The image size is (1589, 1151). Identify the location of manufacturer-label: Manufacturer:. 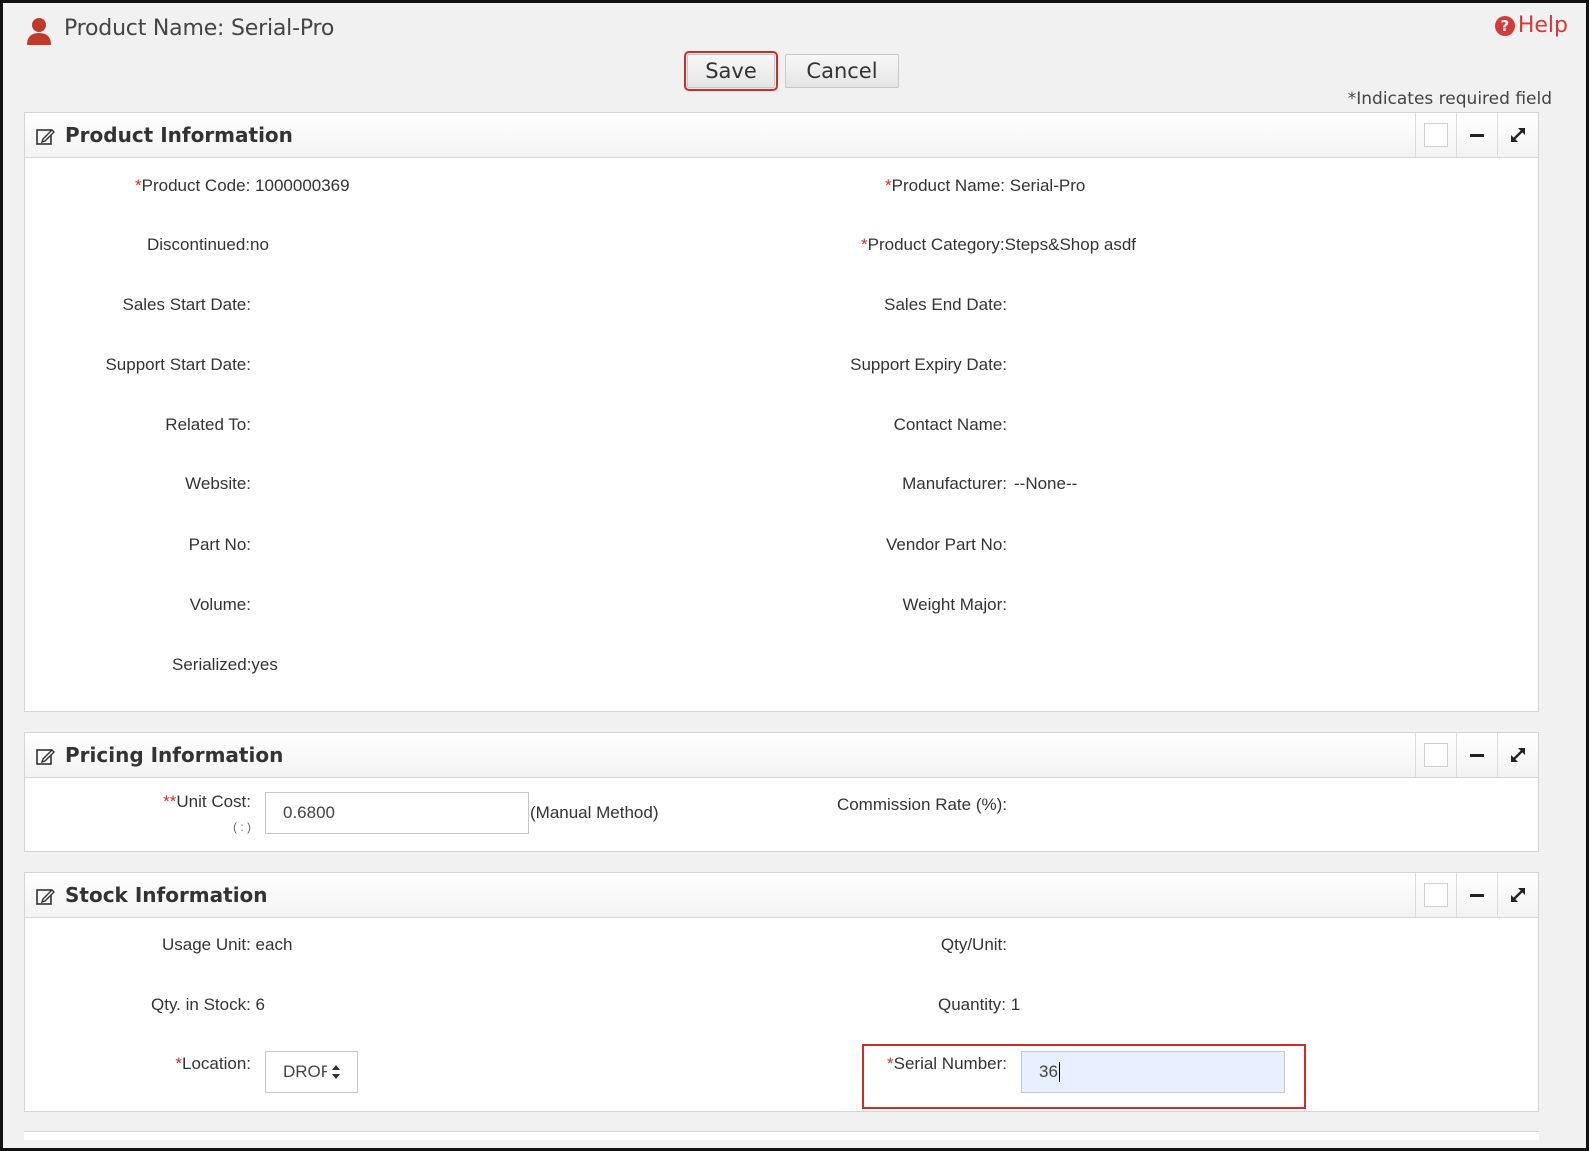
(954, 483).